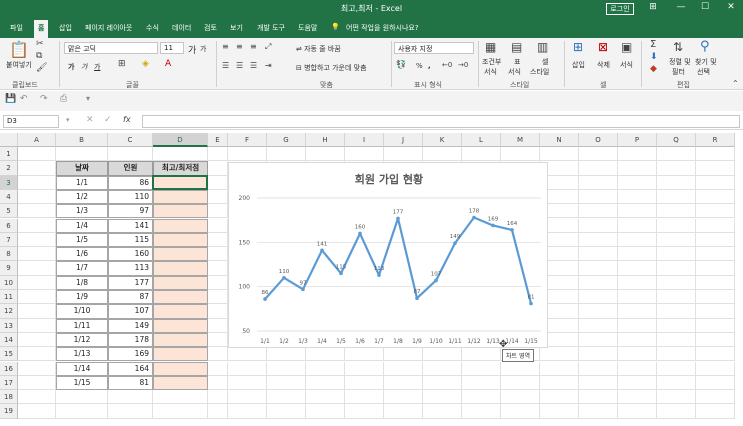 This screenshot has width=743, height=426. What do you see at coordinates (130, 182) in the screenshot?
I see `count-cell: 86` at bounding box center [130, 182].